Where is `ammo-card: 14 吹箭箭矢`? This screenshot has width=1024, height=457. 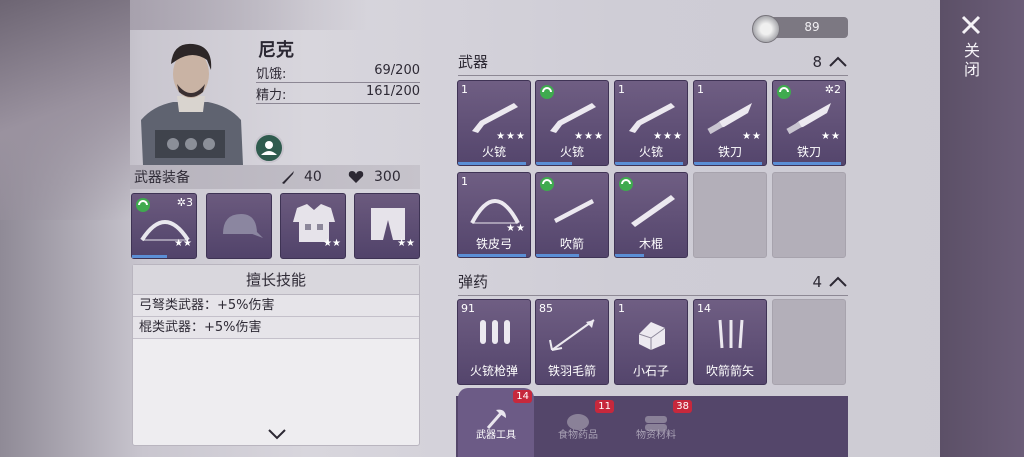
ammo-card: 14 吹箭箭矢 is located at coordinates (730, 342).